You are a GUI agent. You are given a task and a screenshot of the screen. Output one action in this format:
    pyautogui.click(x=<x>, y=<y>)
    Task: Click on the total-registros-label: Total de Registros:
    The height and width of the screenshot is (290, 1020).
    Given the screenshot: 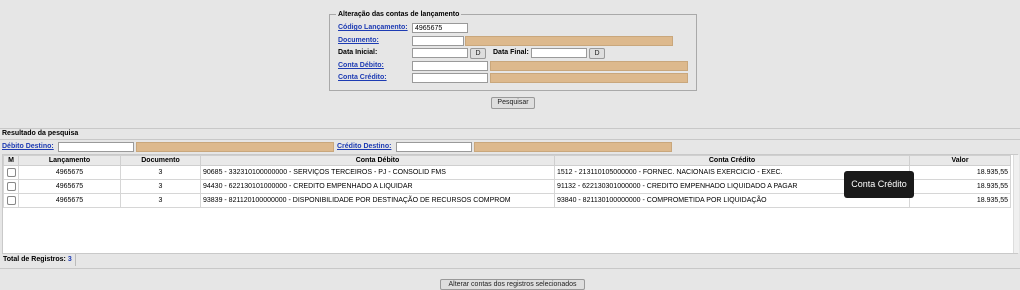 What is the action you would take?
    pyautogui.click(x=34, y=259)
    